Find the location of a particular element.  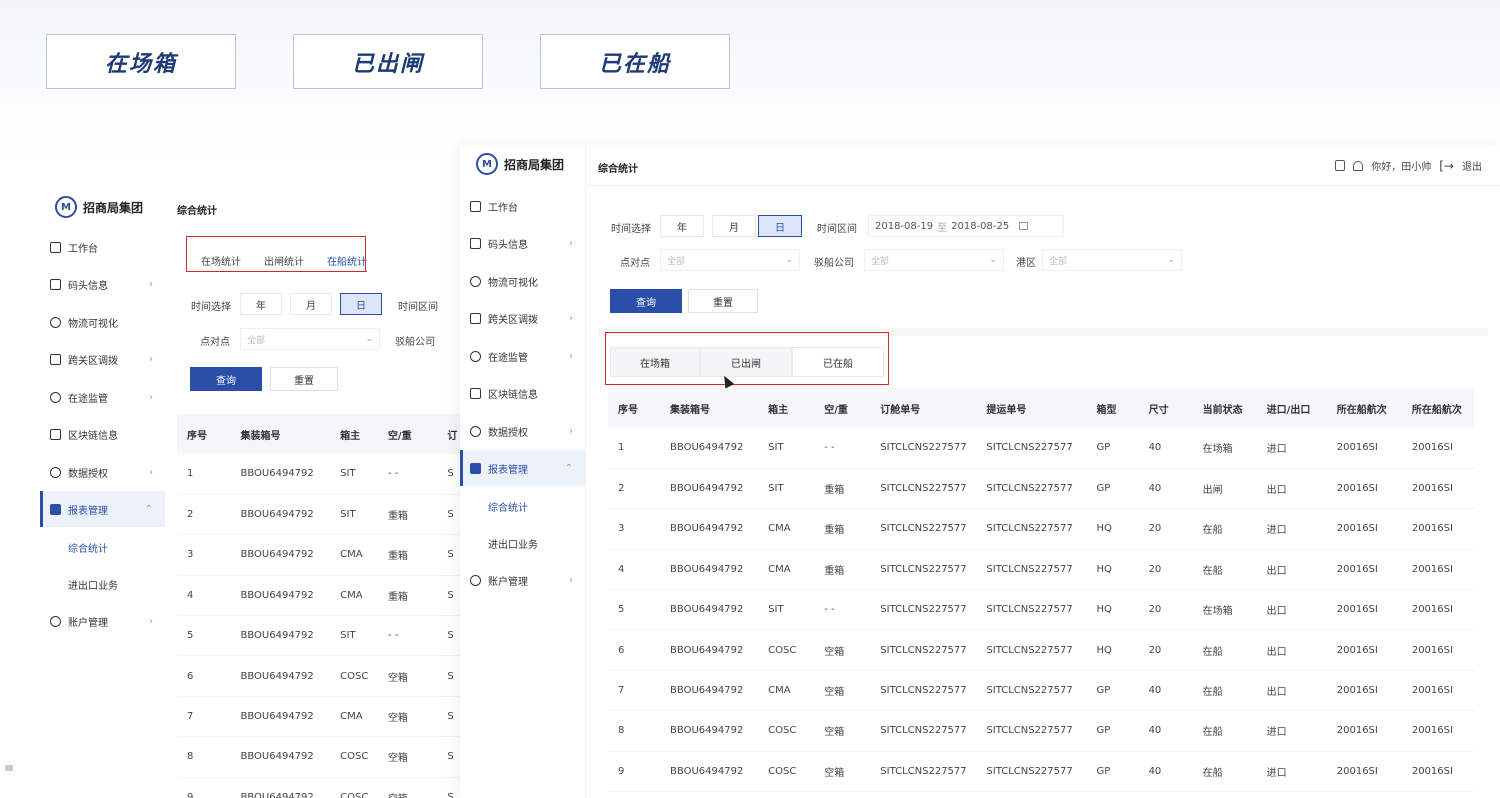

on-ship-big-button: 已在船 is located at coordinates (635, 61).